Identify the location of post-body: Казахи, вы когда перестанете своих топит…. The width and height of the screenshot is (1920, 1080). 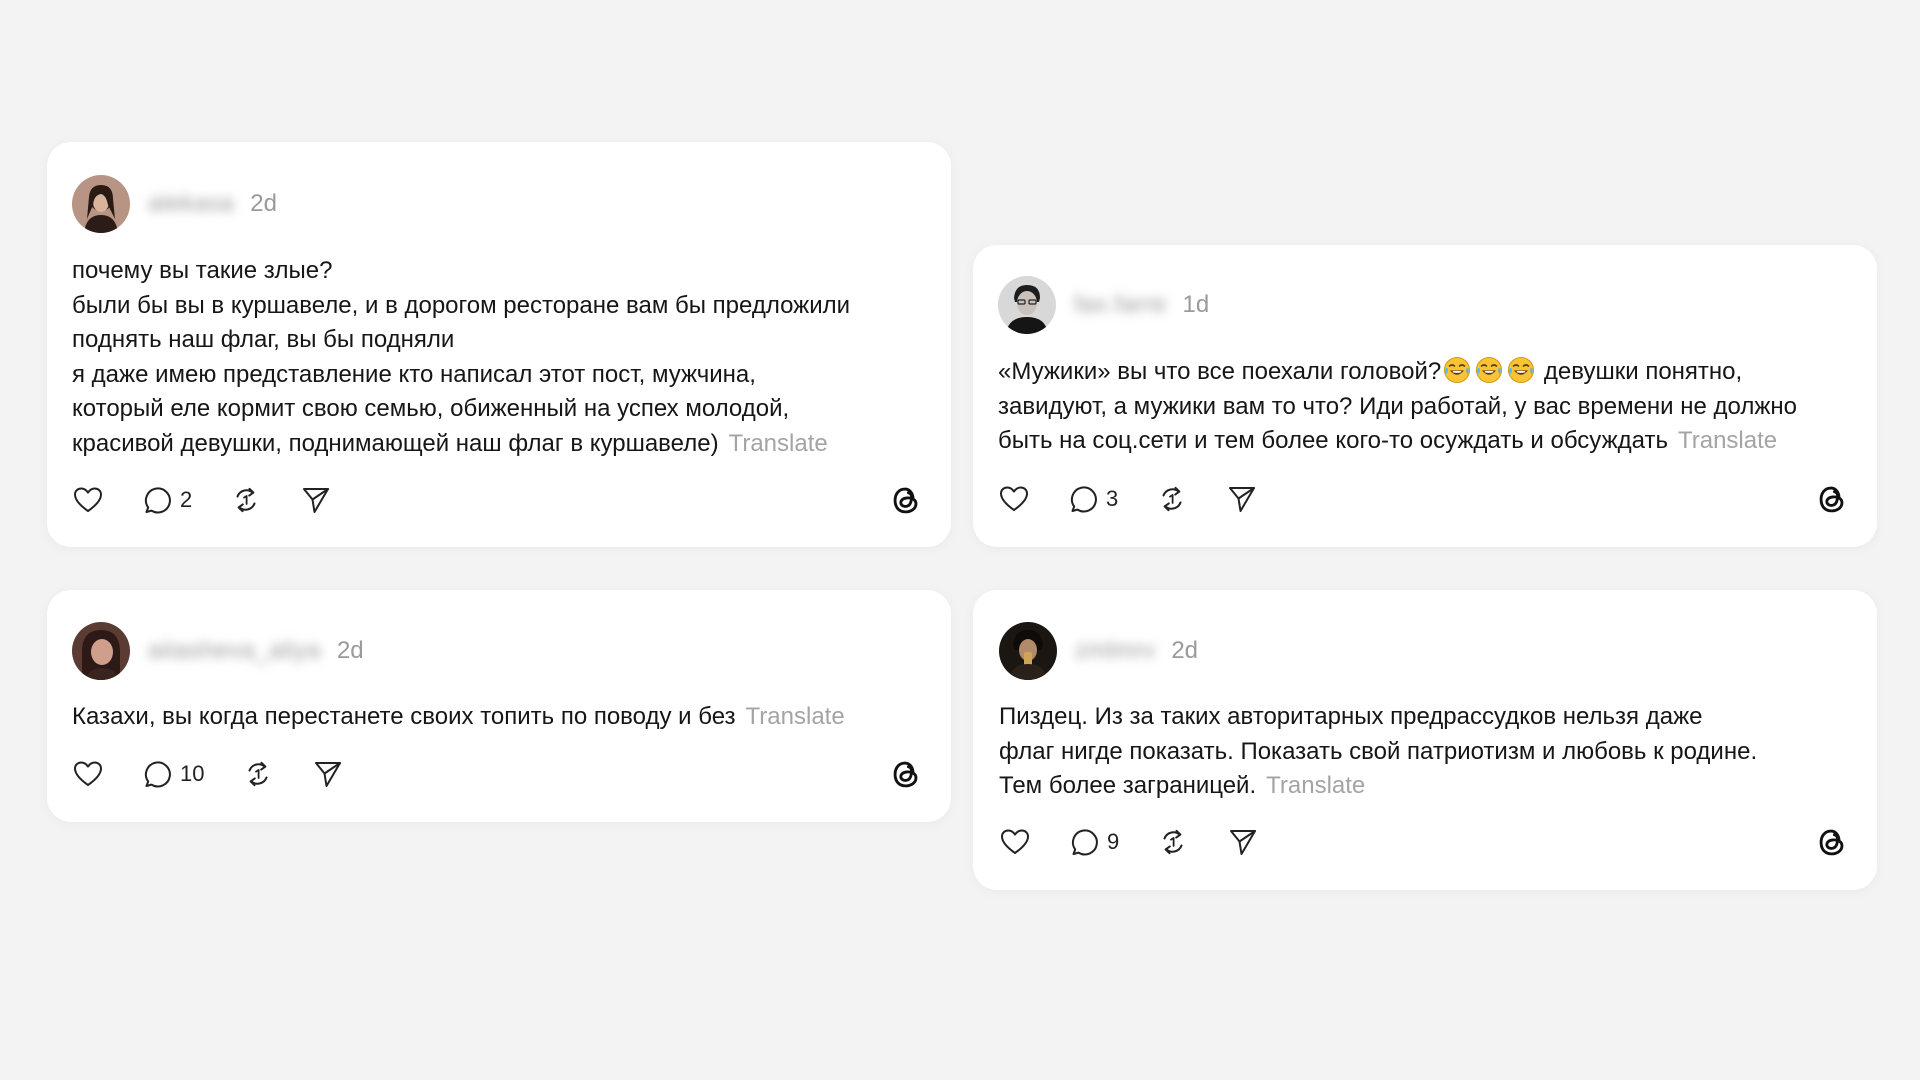
(404, 716).